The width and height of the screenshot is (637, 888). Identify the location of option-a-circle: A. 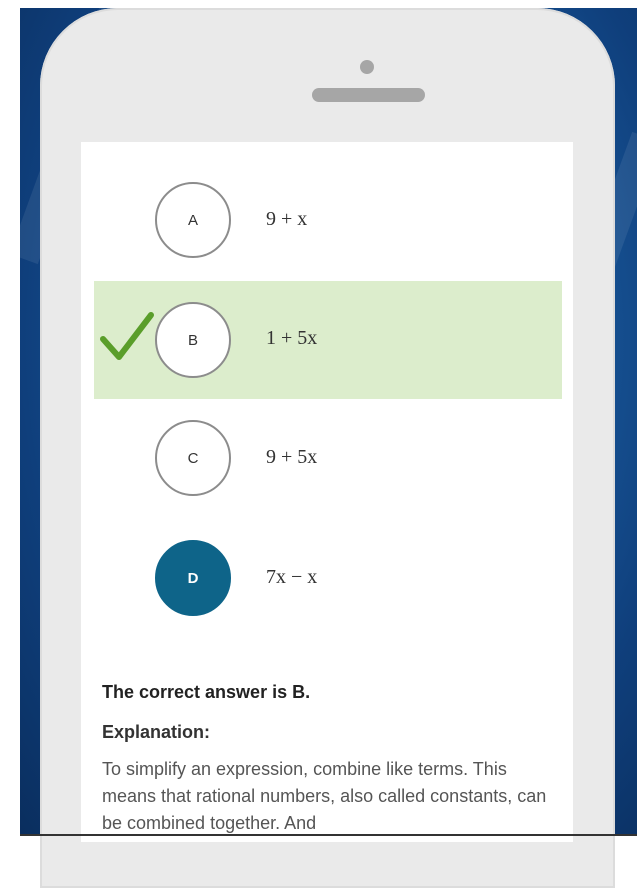
(193, 220).